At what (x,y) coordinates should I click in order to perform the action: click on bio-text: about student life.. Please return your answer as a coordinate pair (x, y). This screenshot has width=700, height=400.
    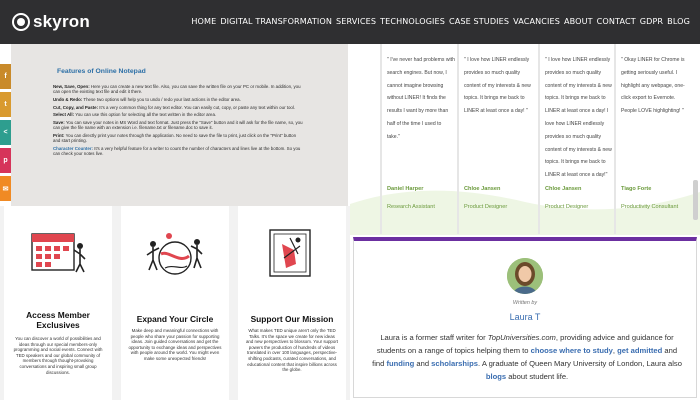
    Looking at the image, I should click on (537, 376).